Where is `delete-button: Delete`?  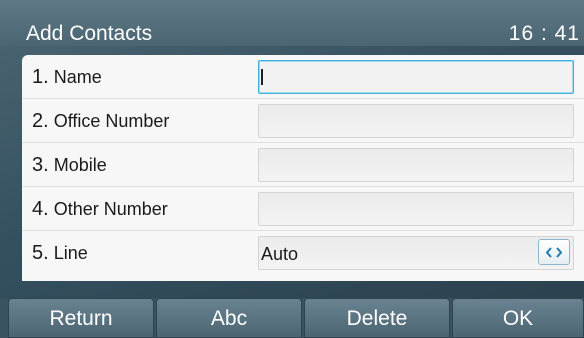 delete-button: Delete is located at coordinates (377, 318).